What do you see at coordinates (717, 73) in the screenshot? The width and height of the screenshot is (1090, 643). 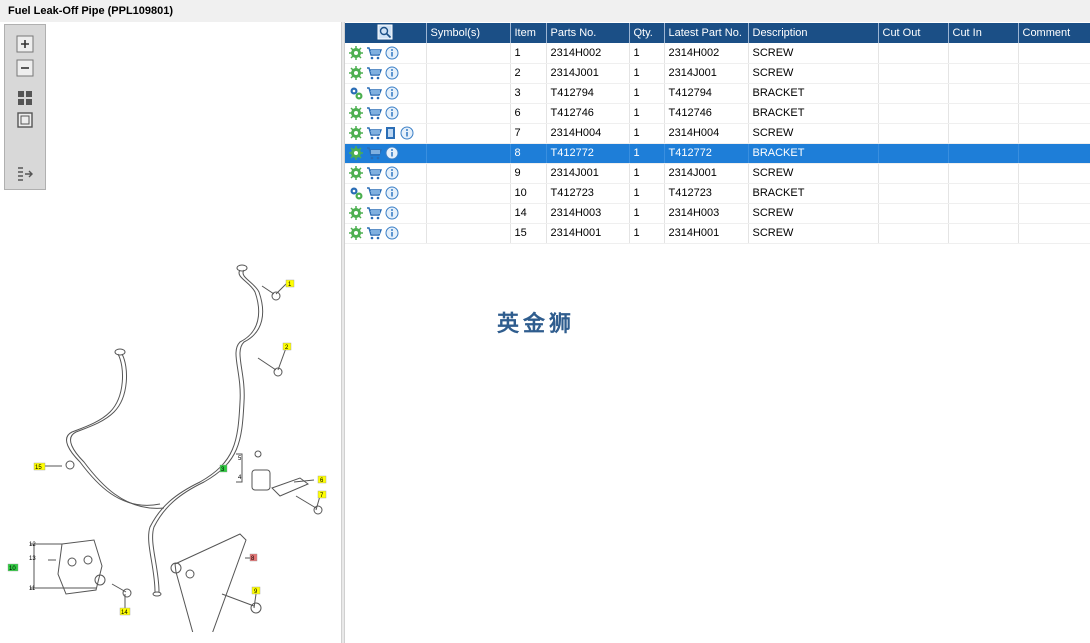 I see `table-row: 2 2314J001 1 2314J001 SCREW` at bounding box center [717, 73].